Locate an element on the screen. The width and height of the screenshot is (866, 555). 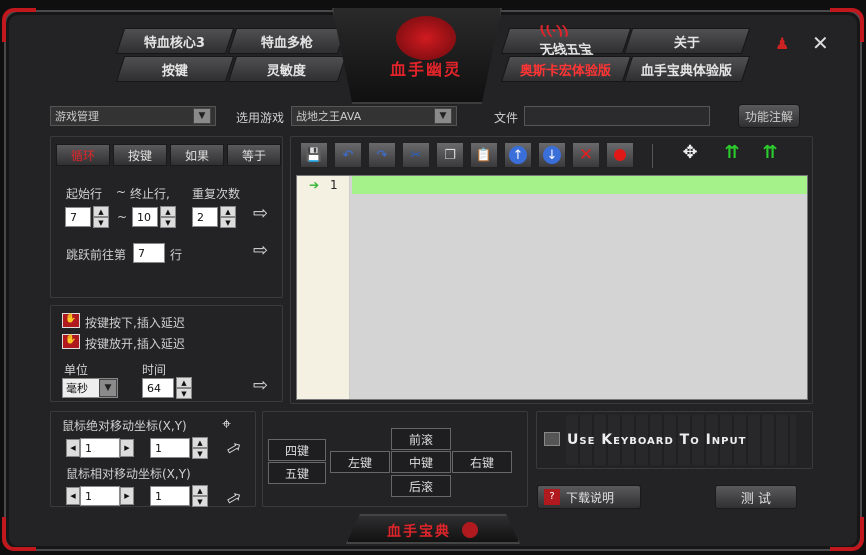
mouse-button-4: 四键 is located at coordinates (297, 450).